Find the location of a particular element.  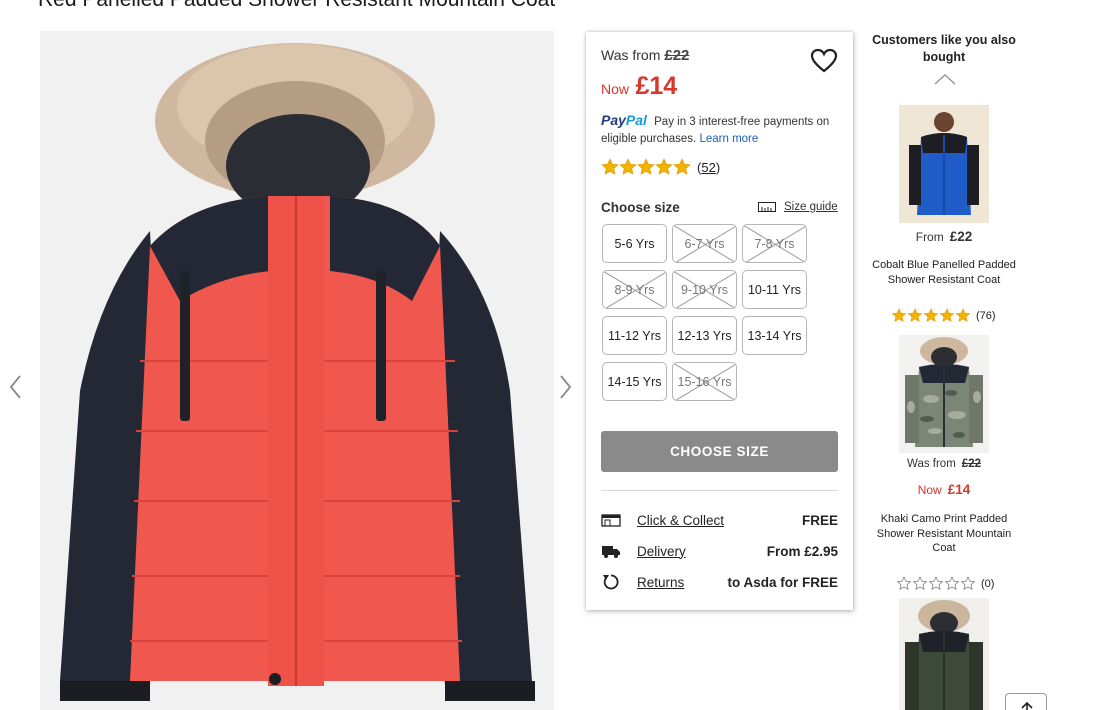

size-option: 6-7 Yrs is located at coordinates (704, 243).